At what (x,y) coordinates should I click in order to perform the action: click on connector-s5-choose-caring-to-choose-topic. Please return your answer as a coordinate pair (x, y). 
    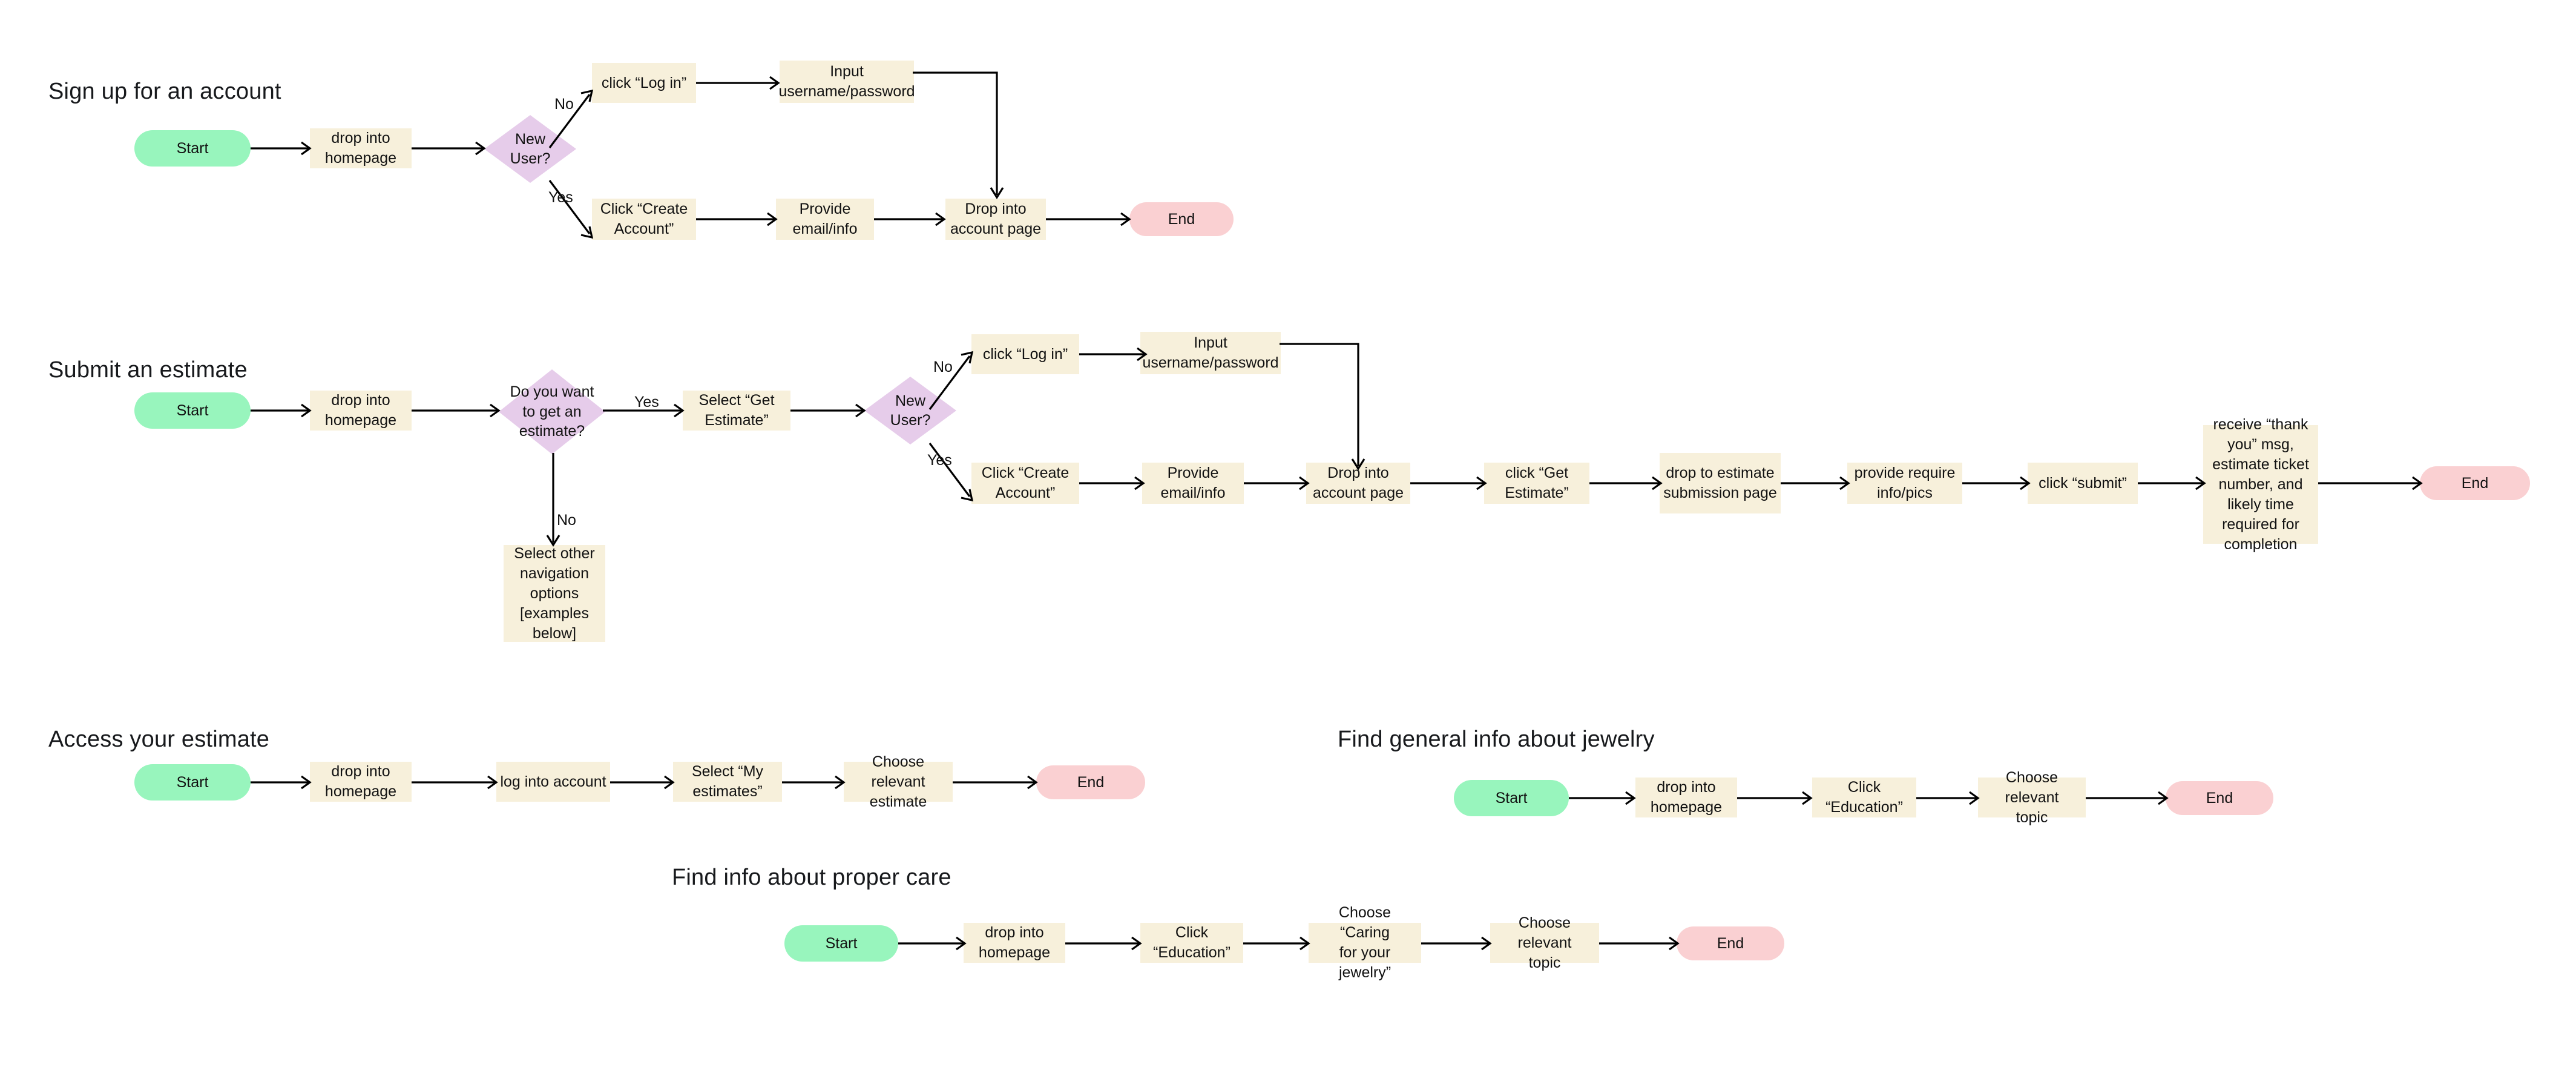
    Looking at the image, I should click on (1456, 944).